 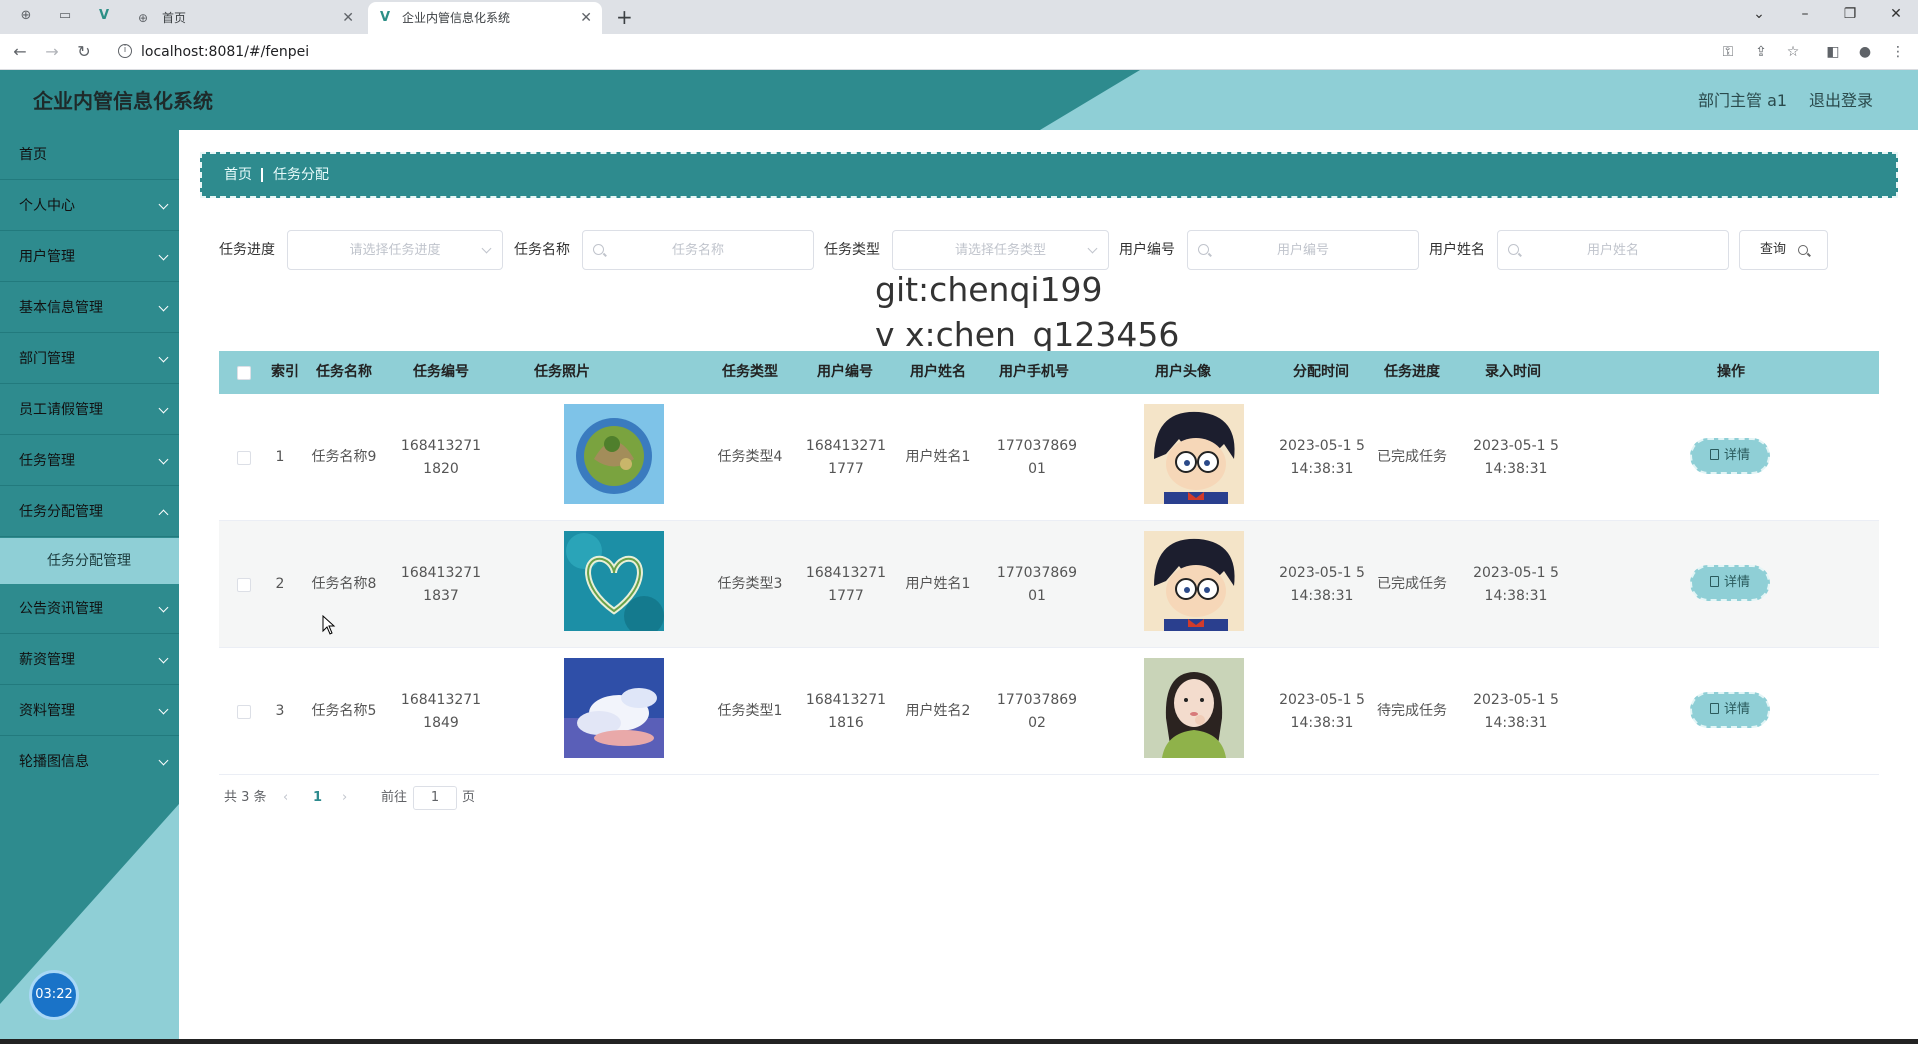 What do you see at coordinates (84, 52) in the screenshot?
I see `reload-icon: ↻` at bounding box center [84, 52].